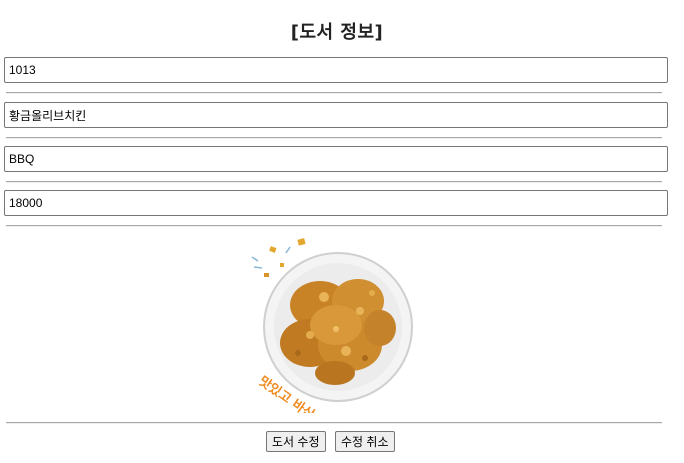  What do you see at coordinates (336, 70) in the screenshot?
I see `book-id-field` at bounding box center [336, 70].